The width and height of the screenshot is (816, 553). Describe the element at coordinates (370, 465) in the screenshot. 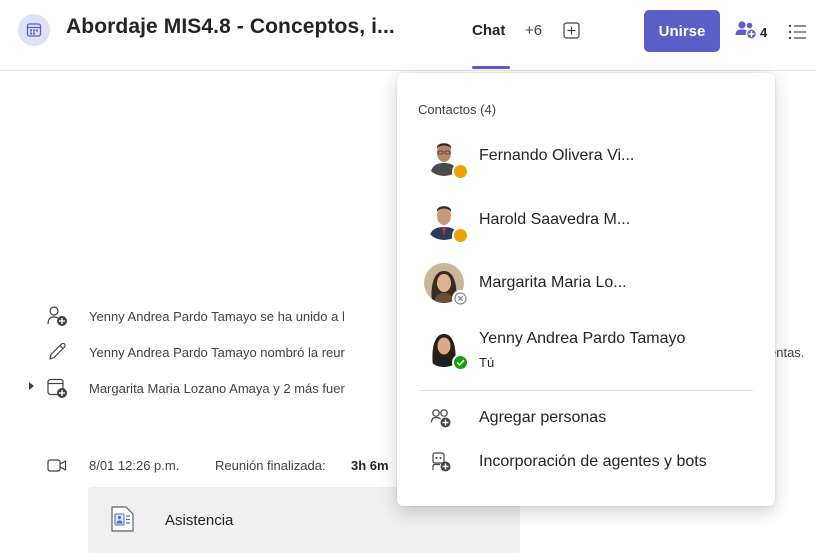

I see `meeting-duration: 3h 6m` at that location.